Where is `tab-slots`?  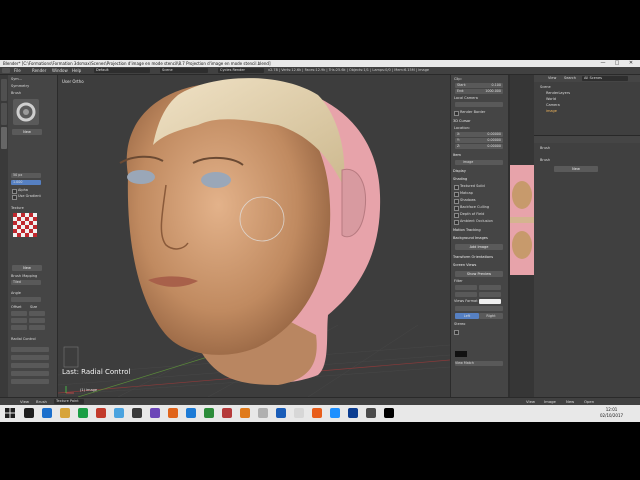 tab-slots is located at coordinates (4, 138).